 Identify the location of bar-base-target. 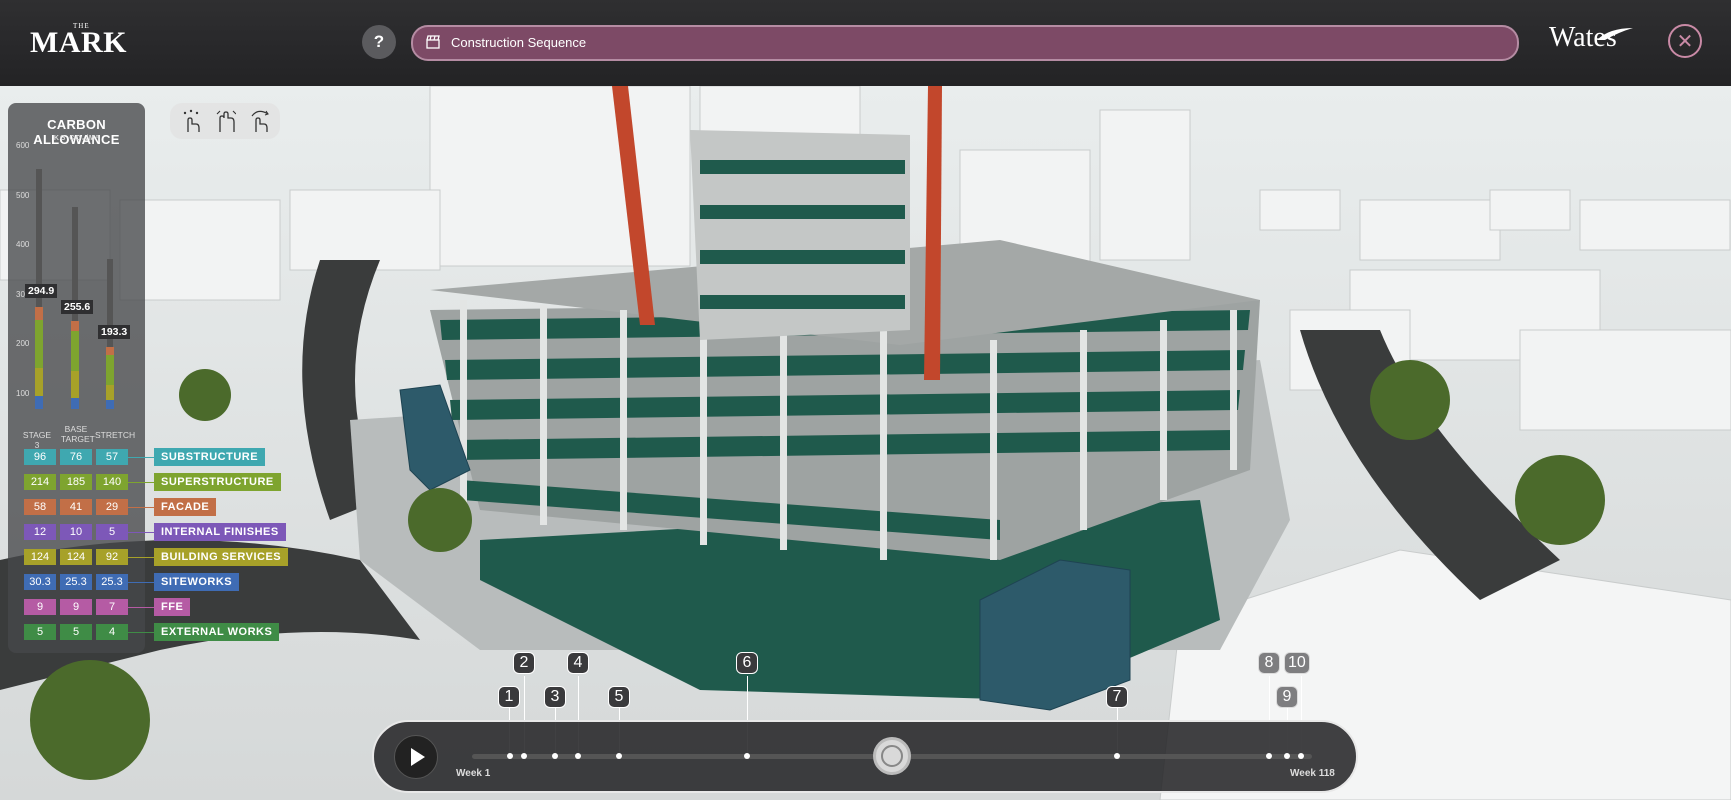
(75, 365).